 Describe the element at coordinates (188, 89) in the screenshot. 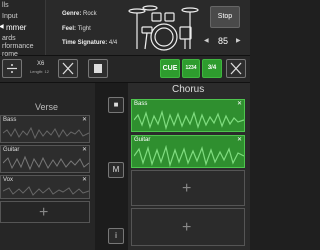

I see `chorus-title: Chorus` at that location.